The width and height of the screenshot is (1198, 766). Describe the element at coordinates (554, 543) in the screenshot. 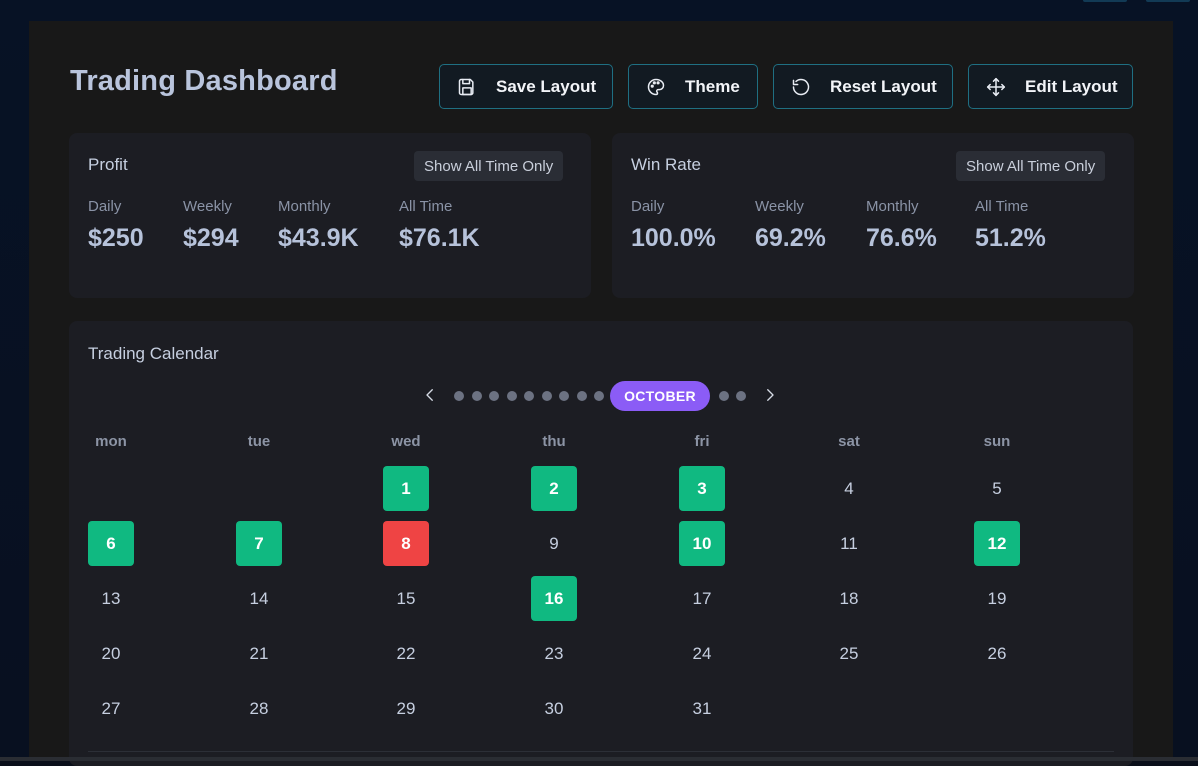

I see `calendar-day-9: 9` at that location.